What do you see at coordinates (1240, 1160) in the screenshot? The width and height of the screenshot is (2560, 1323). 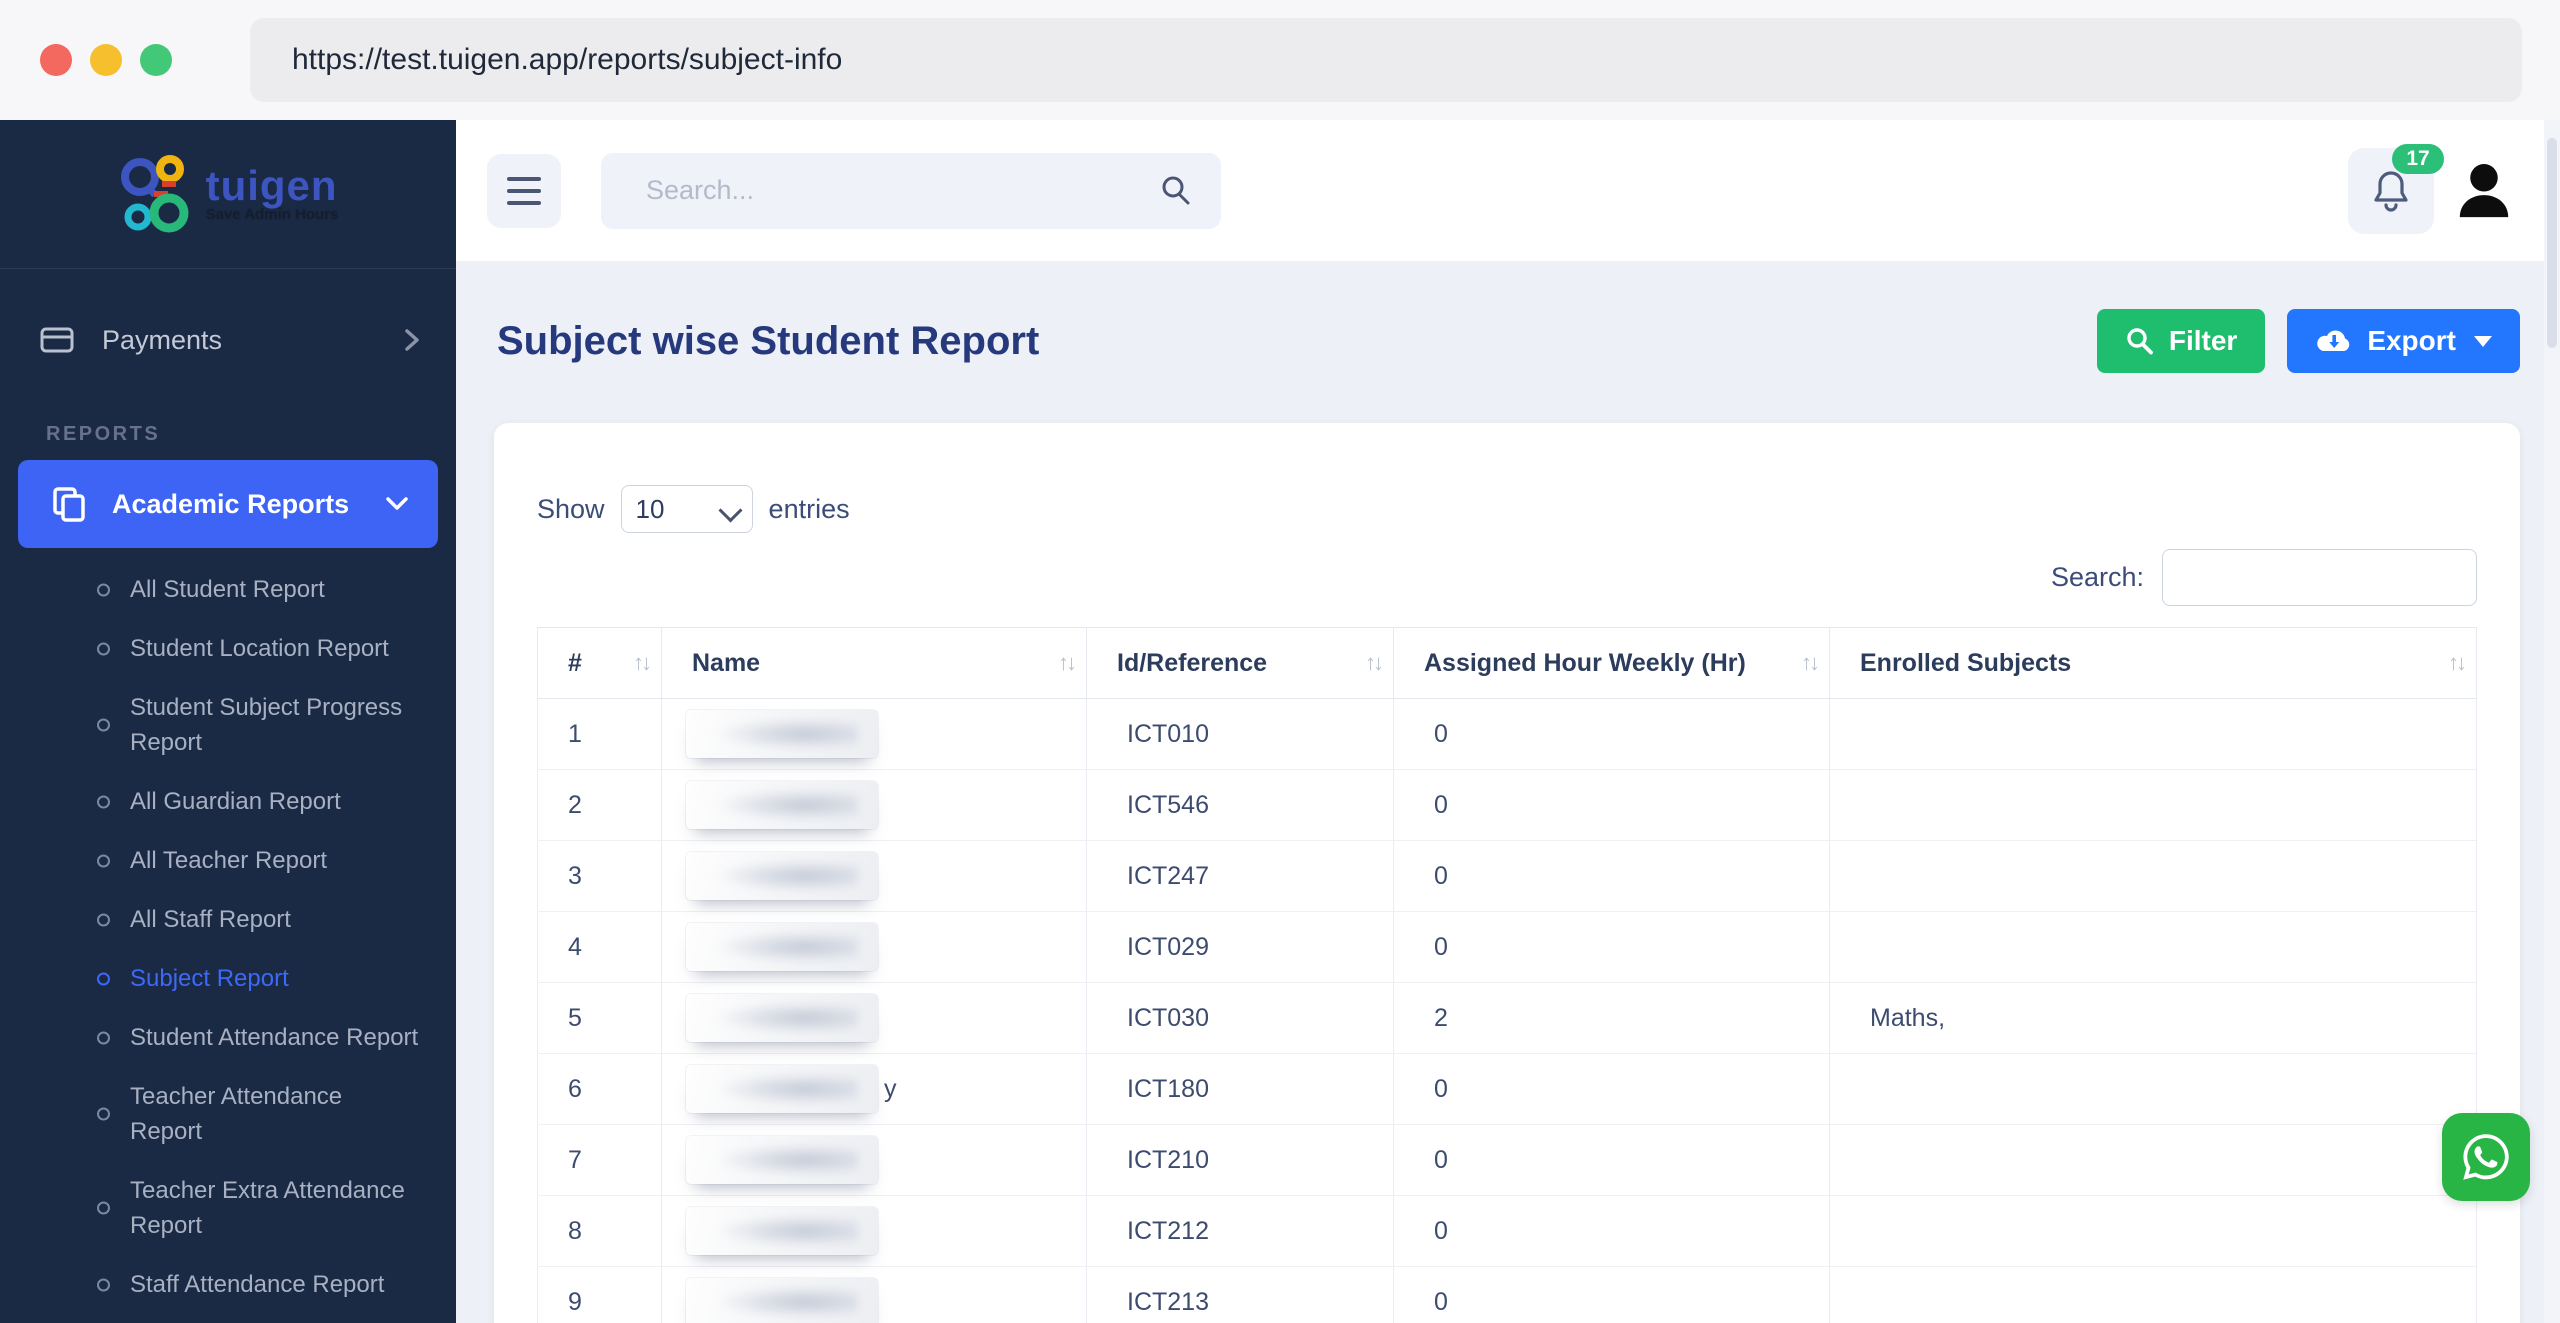 I see `cell-id-reference: ICT210` at bounding box center [1240, 1160].